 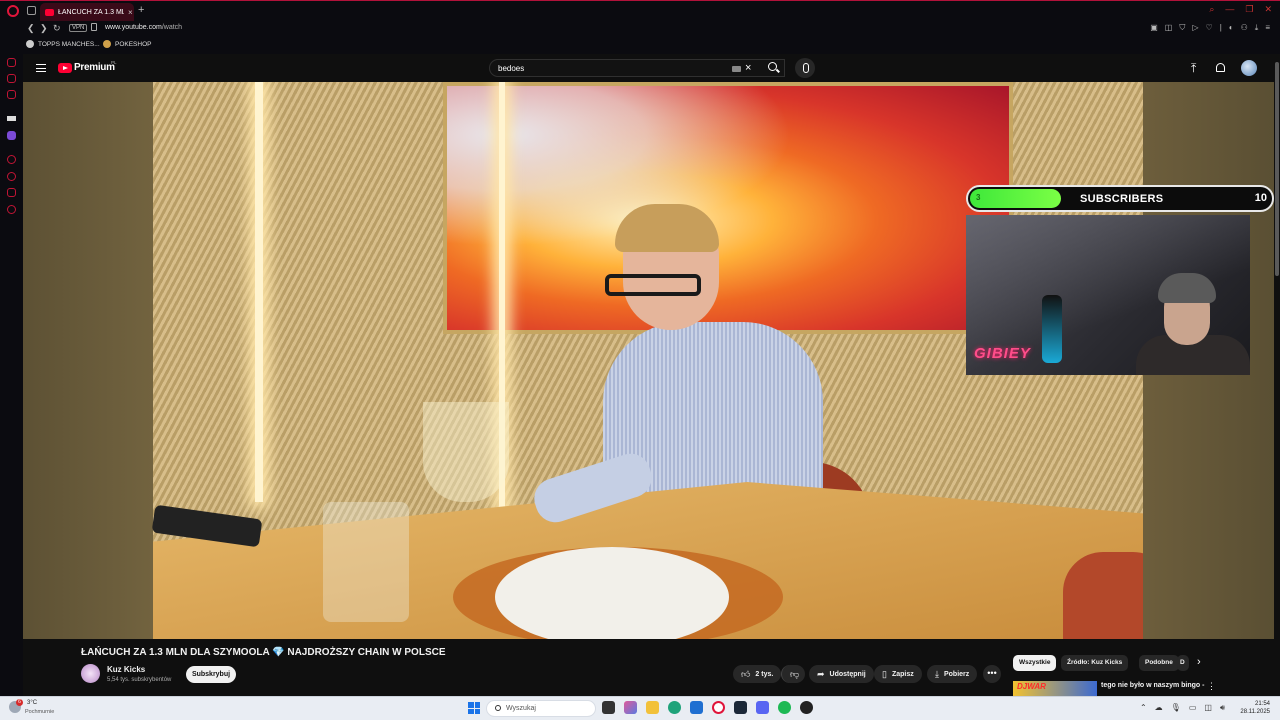 I want to click on bookmark-item: POKESHOP, so click(x=127, y=44).